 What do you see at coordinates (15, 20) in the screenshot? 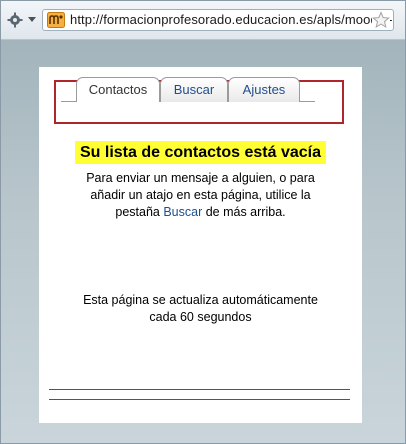
I see `gear-icon` at bounding box center [15, 20].